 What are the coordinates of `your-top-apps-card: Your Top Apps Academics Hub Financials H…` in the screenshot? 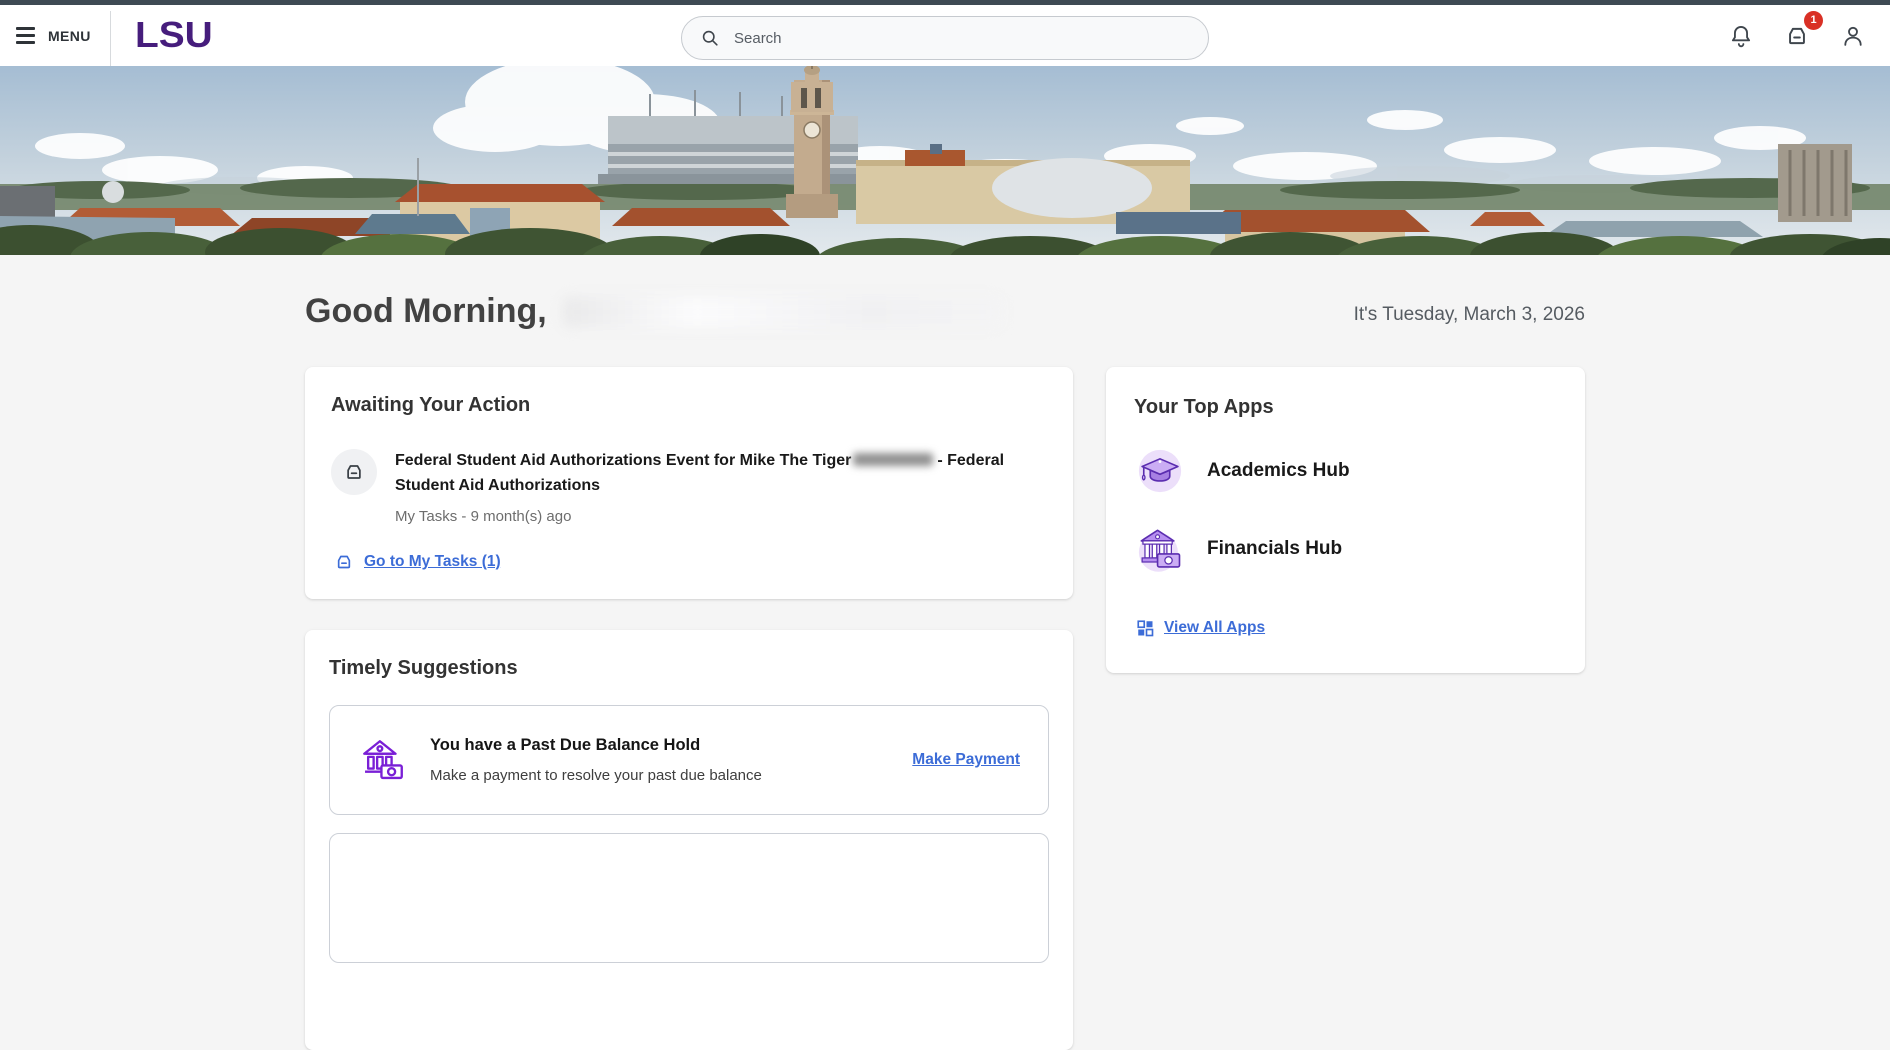 It's located at (1345, 520).